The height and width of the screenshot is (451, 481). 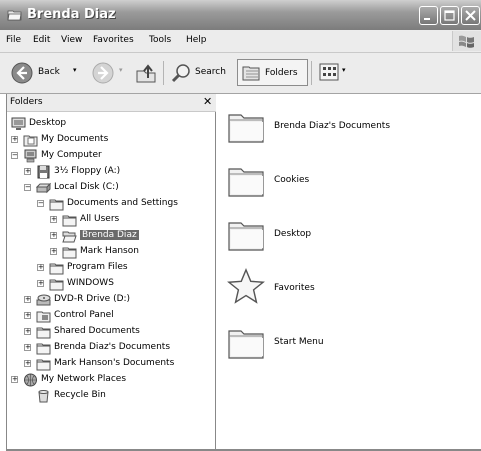 I want to click on tree-item-label: Brenda Diaz's Documents, so click(x=112, y=347).